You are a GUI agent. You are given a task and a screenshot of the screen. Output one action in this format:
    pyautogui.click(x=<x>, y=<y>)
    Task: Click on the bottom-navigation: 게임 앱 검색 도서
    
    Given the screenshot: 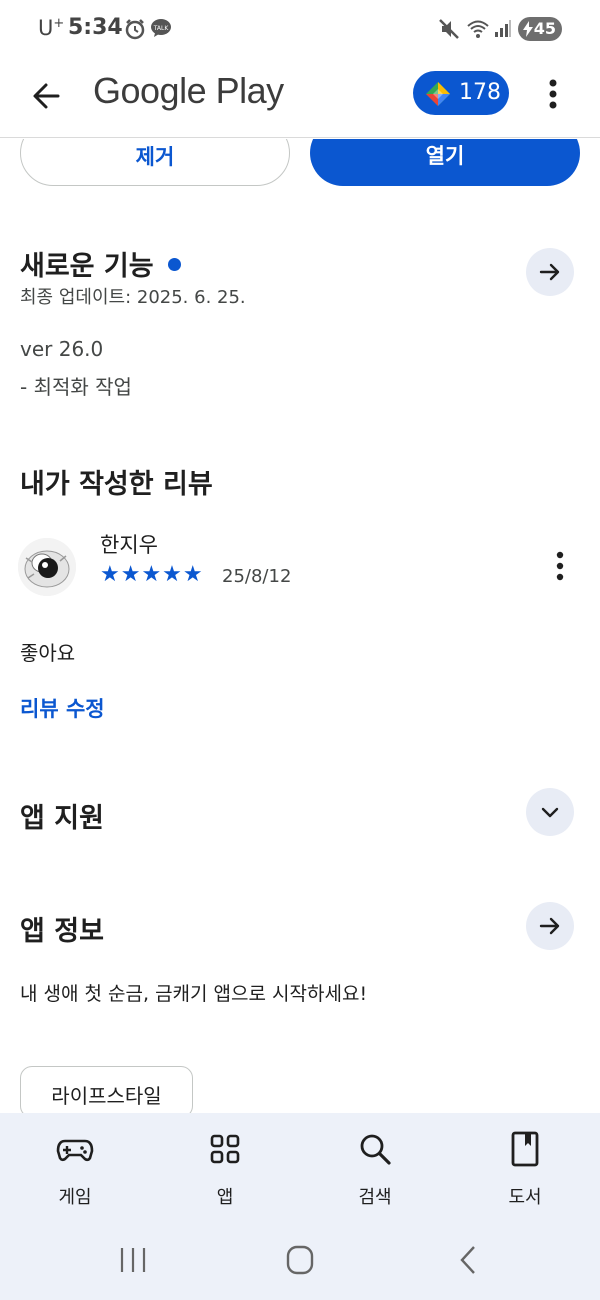 What is the action you would take?
    pyautogui.click(x=300, y=1165)
    